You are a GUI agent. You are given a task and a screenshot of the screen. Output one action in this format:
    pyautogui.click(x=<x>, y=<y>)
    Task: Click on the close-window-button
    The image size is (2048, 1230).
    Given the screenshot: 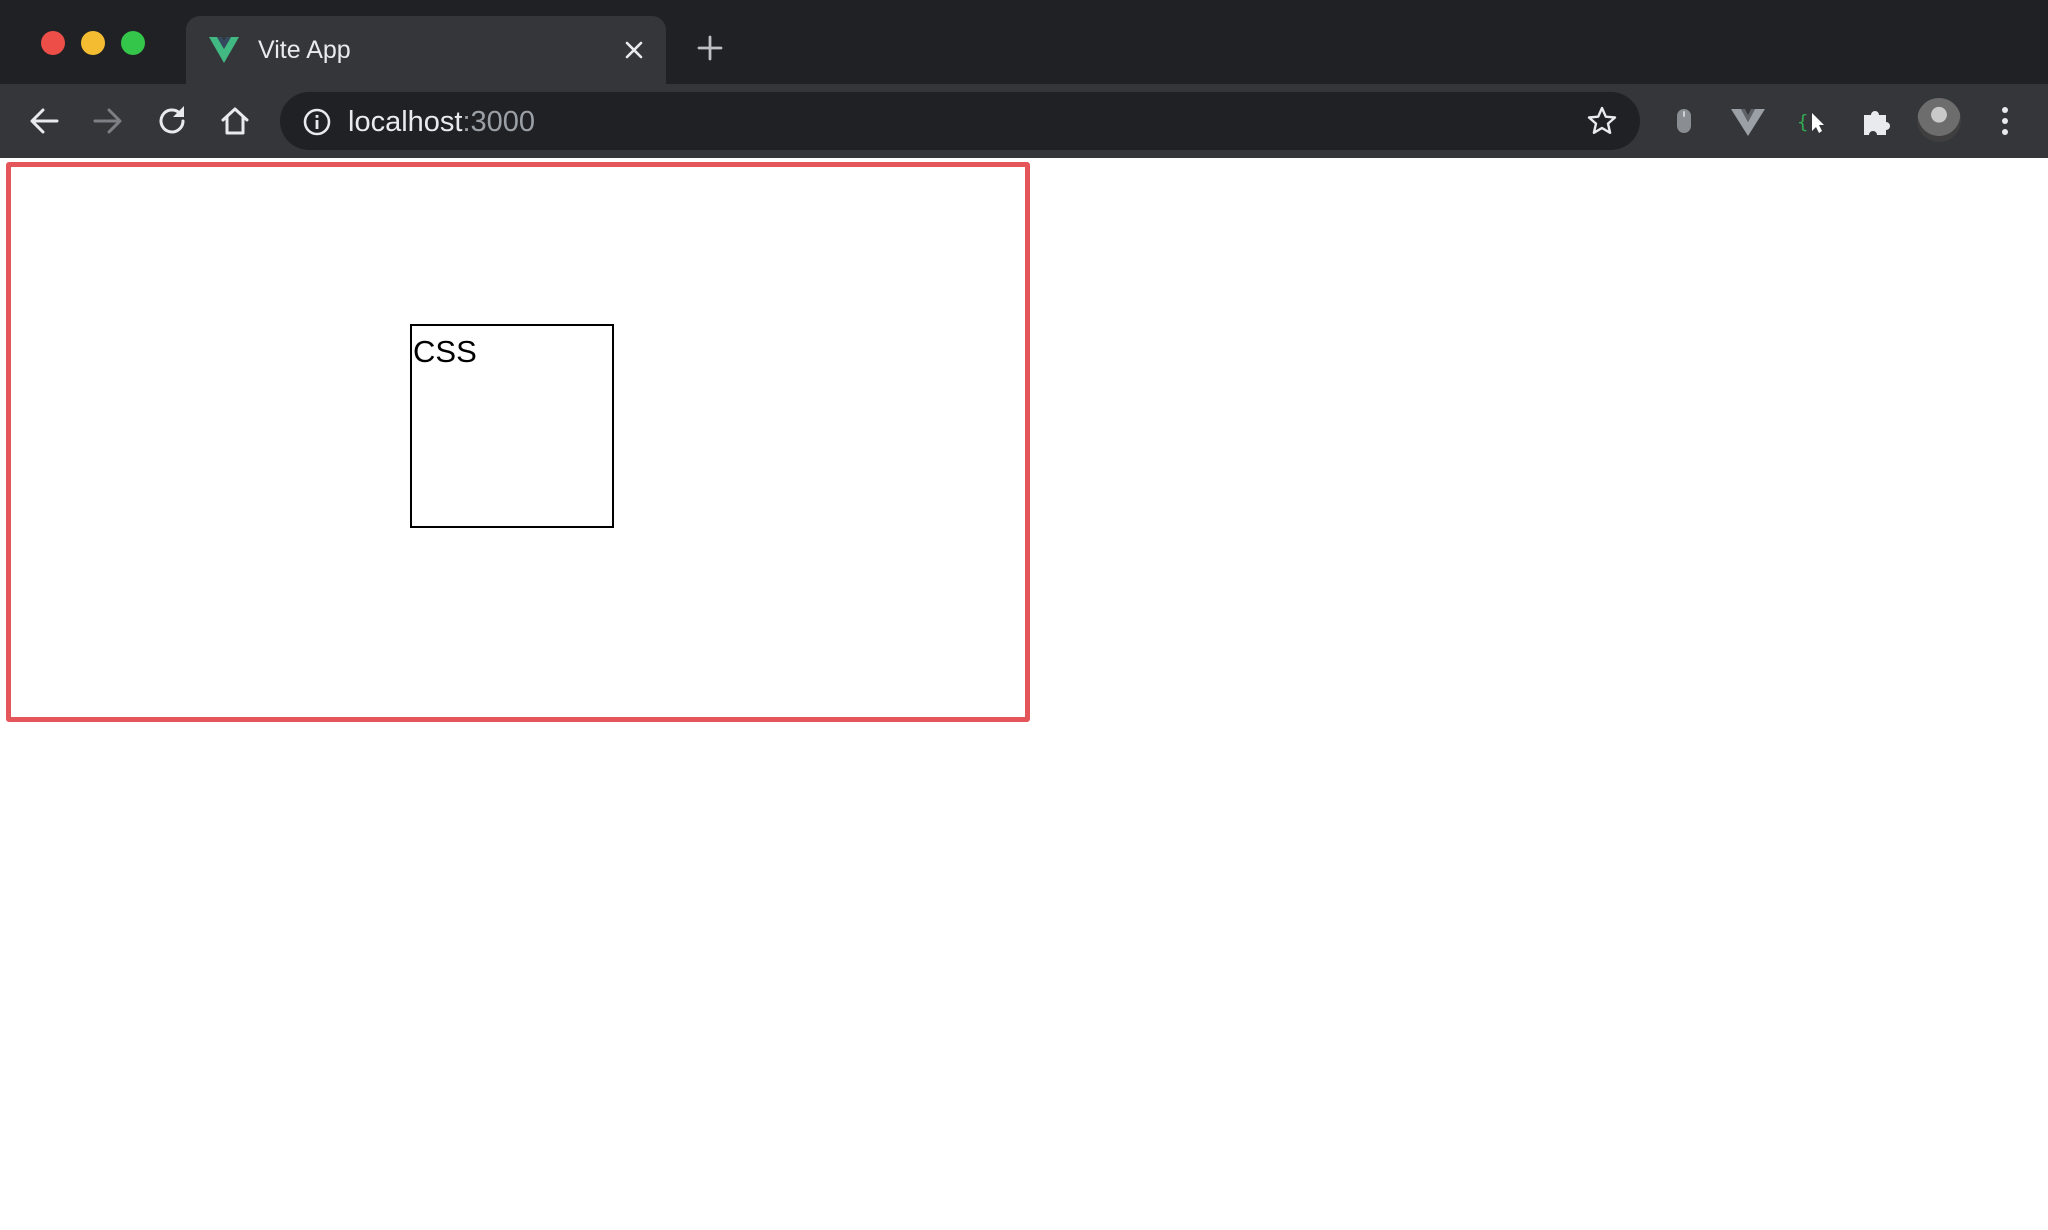 What is the action you would take?
    pyautogui.click(x=53, y=43)
    